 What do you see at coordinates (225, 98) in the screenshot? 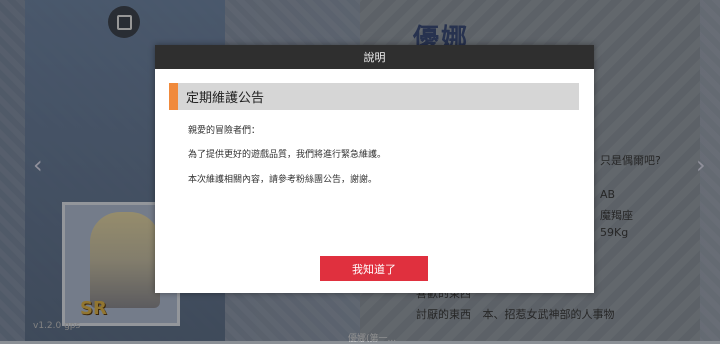
I see `notice-title: 定期維護公告` at bounding box center [225, 98].